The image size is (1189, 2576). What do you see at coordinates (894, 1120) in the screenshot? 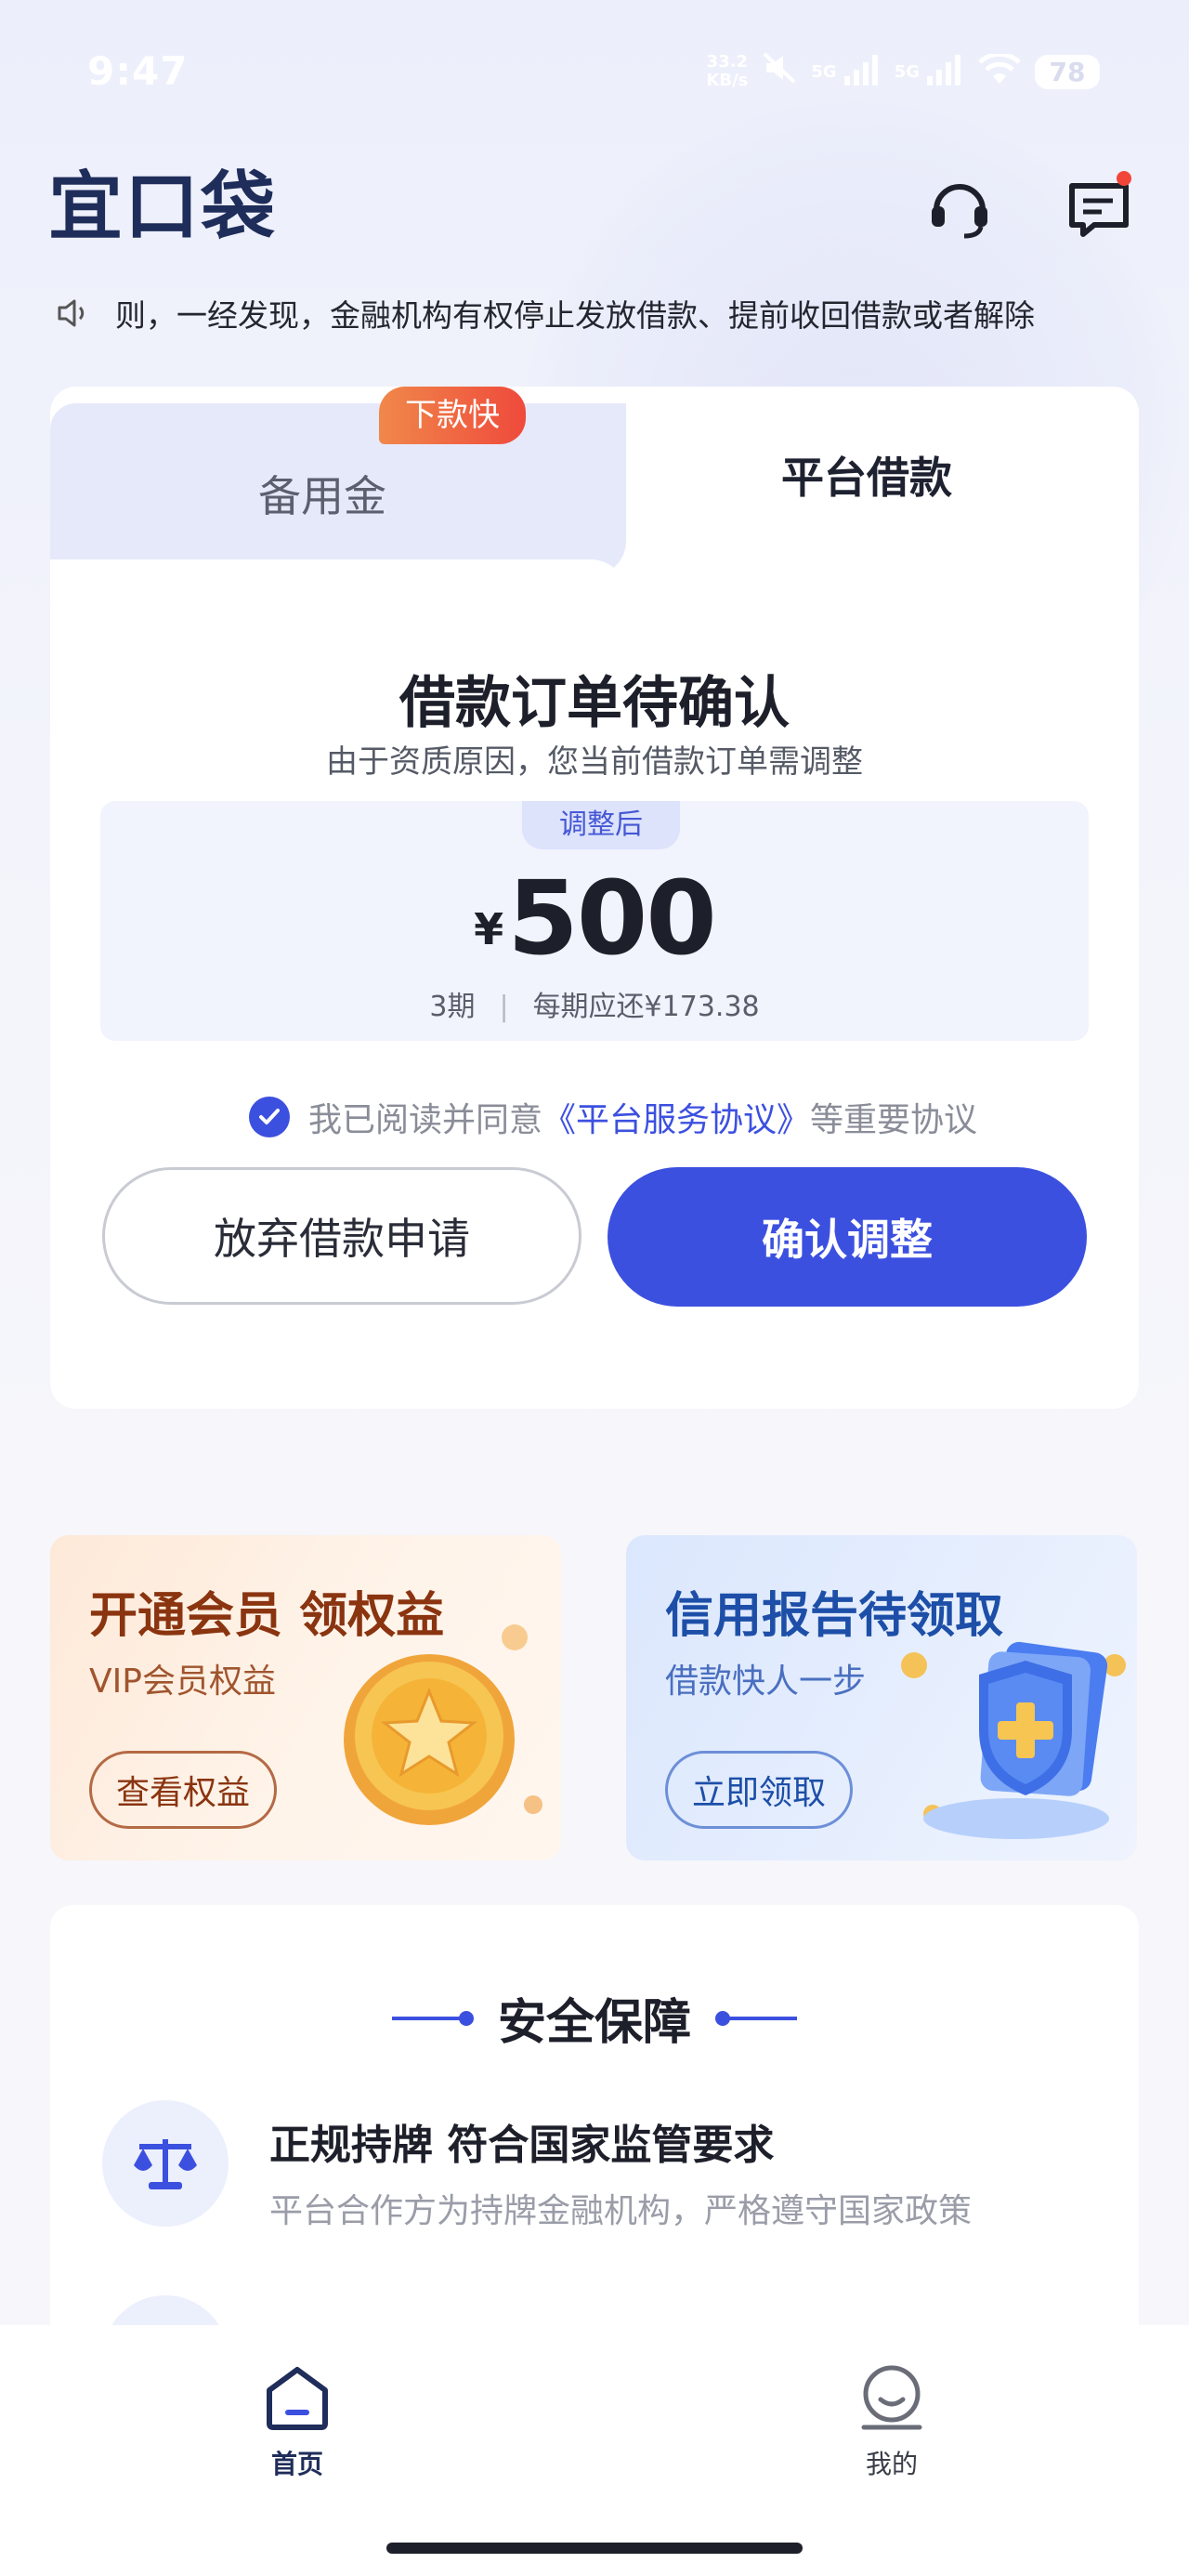
I see `agreement-suffix: 等重要协议` at bounding box center [894, 1120].